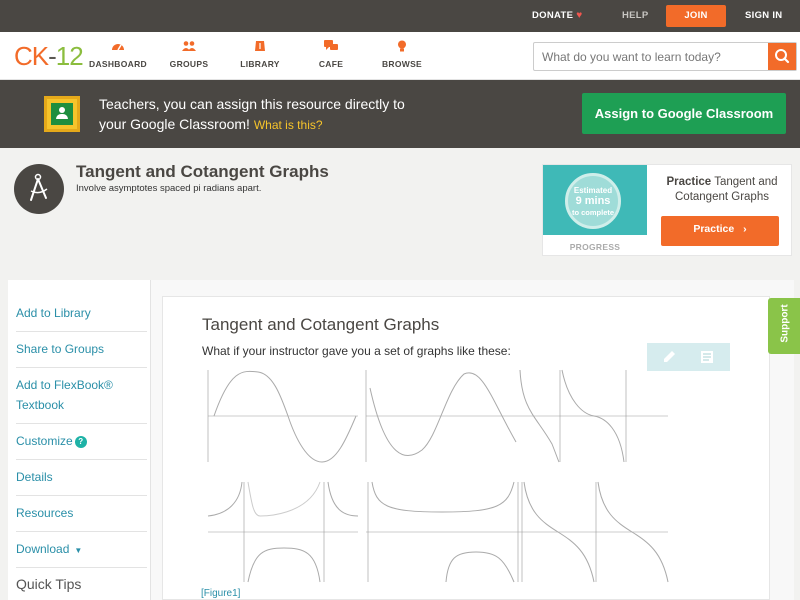 The height and width of the screenshot is (600, 800). I want to click on sidebar-customize: Customize?, so click(81, 442).